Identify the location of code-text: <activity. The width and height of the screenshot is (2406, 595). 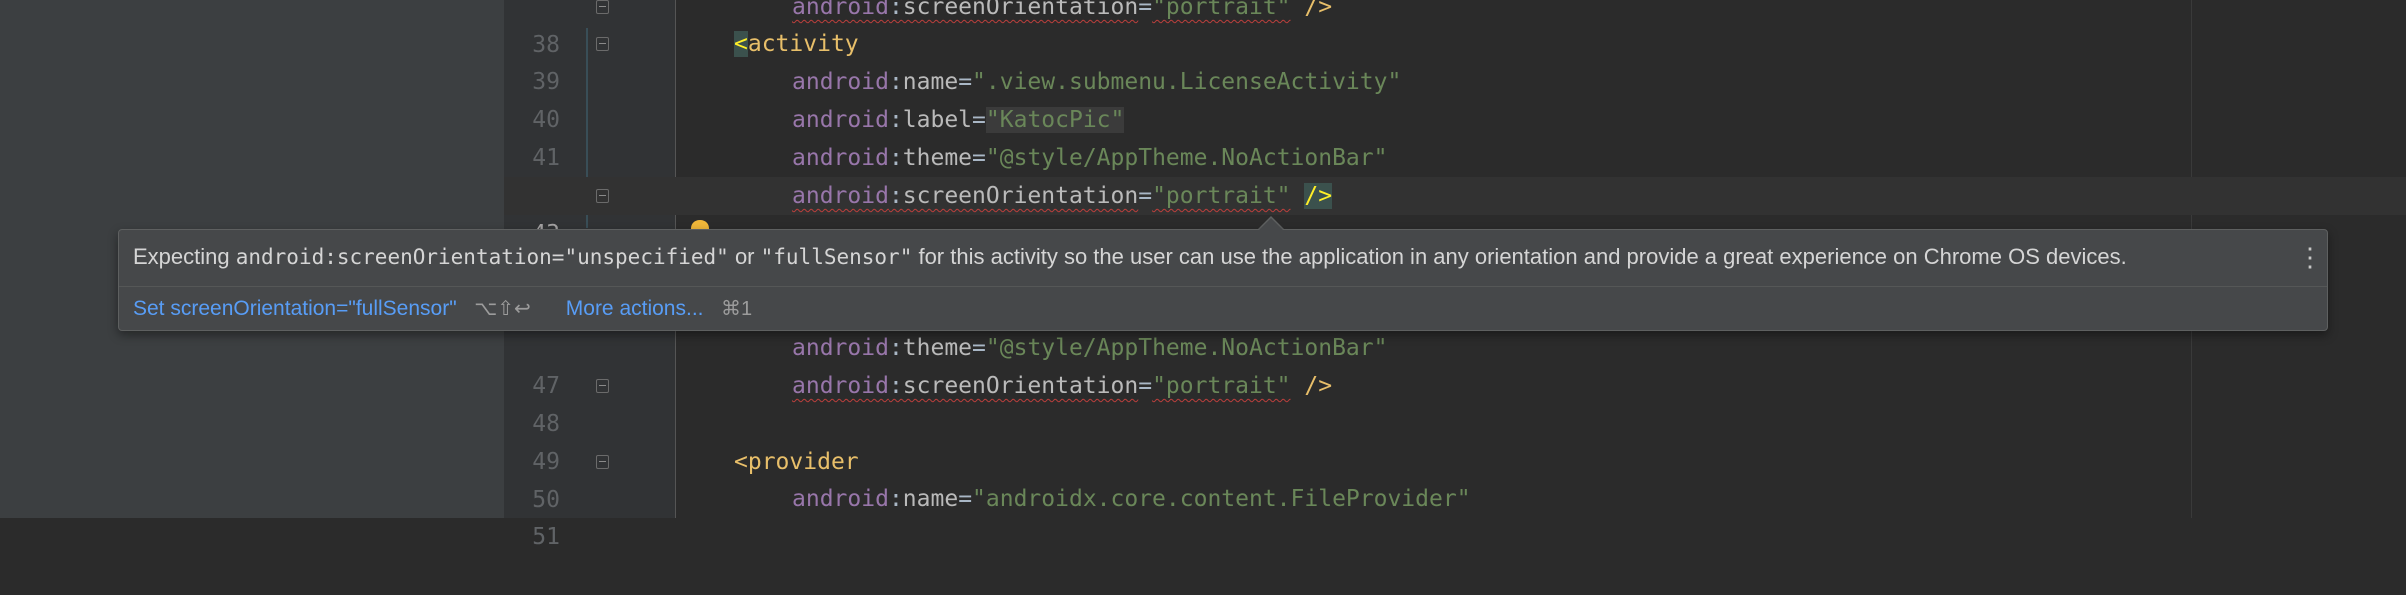
(796, 44).